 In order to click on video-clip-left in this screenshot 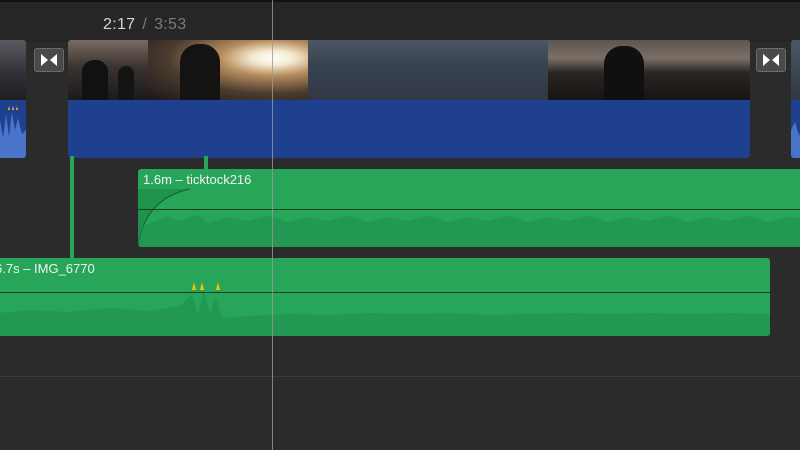, I will do `click(13, 99)`.